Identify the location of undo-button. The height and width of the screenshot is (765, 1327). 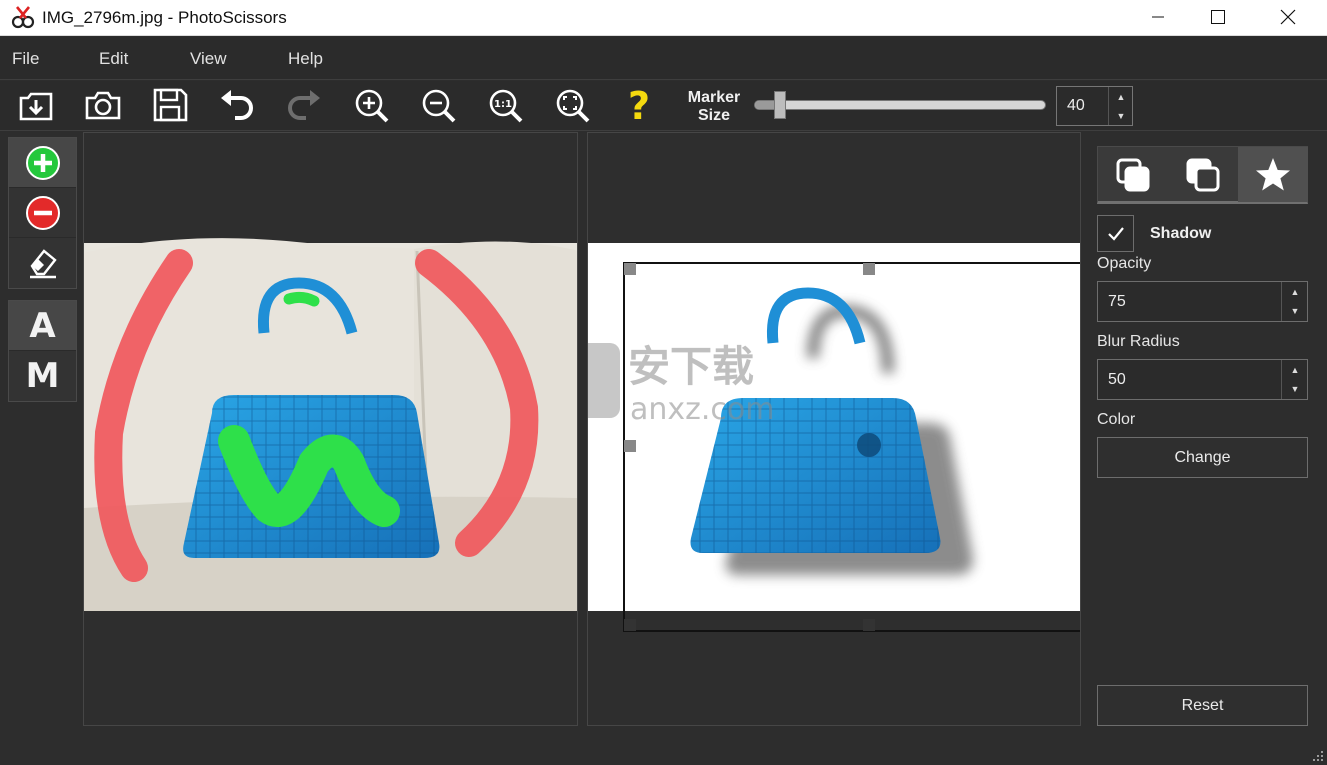
(237, 105).